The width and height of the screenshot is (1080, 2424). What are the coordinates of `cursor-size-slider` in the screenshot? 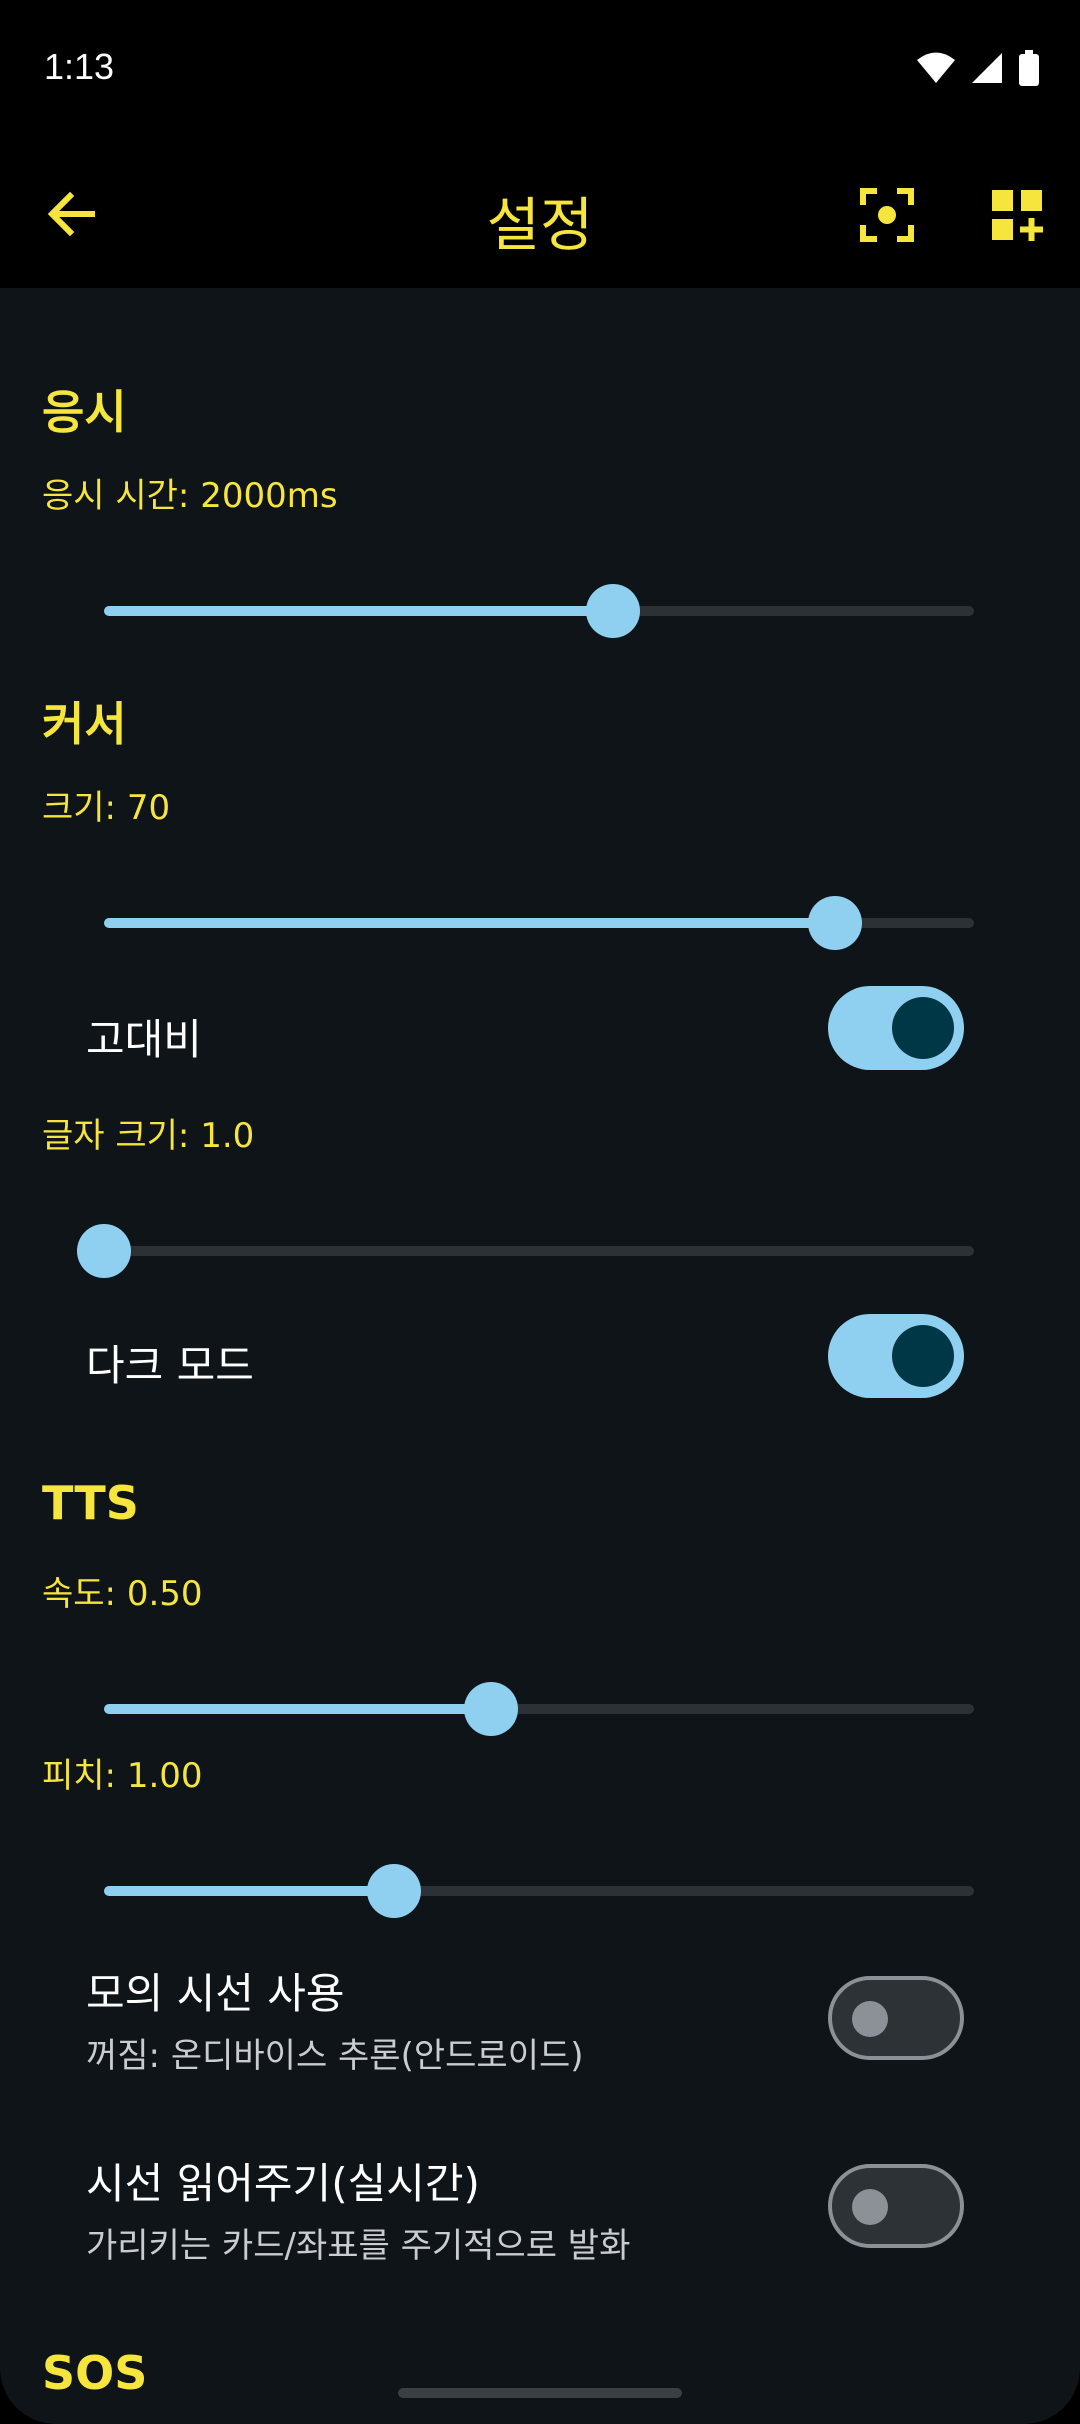 It's located at (539, 922).